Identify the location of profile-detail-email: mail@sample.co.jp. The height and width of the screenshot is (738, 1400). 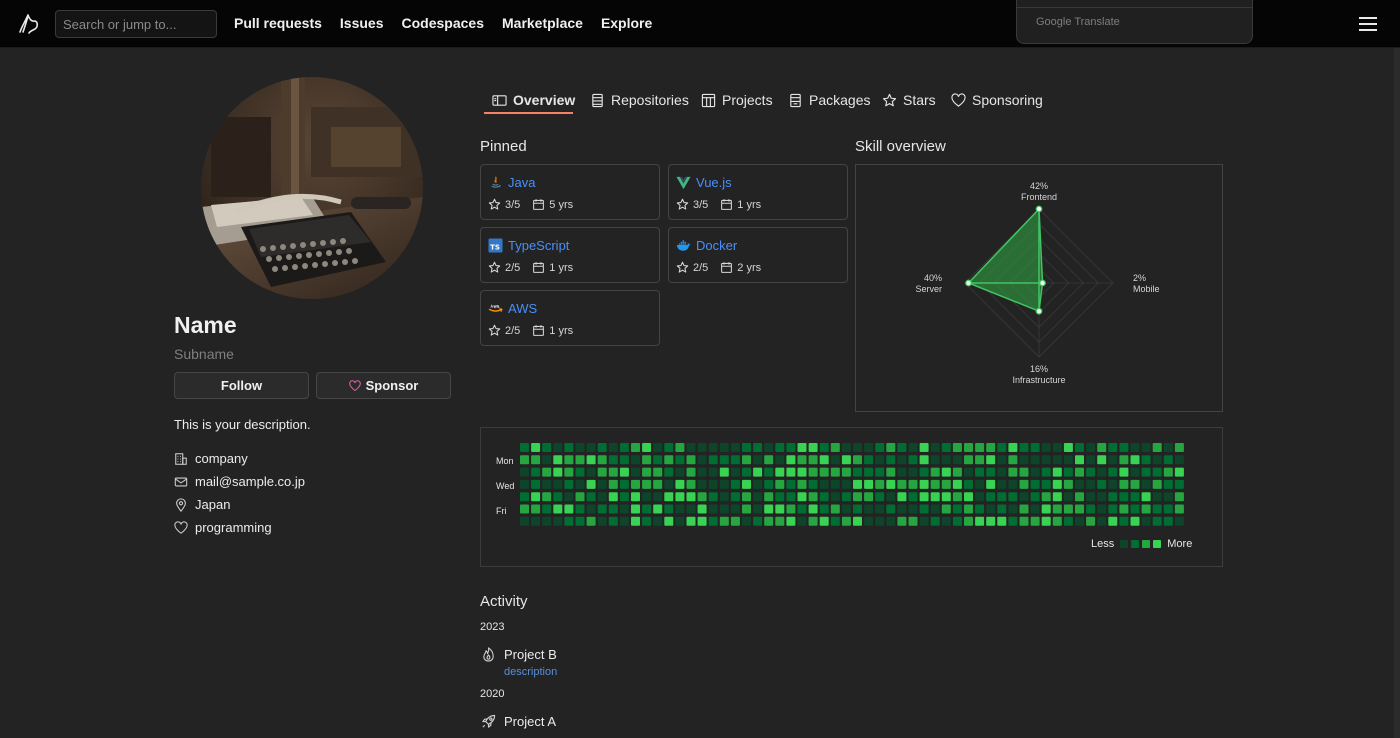
(239, 481).